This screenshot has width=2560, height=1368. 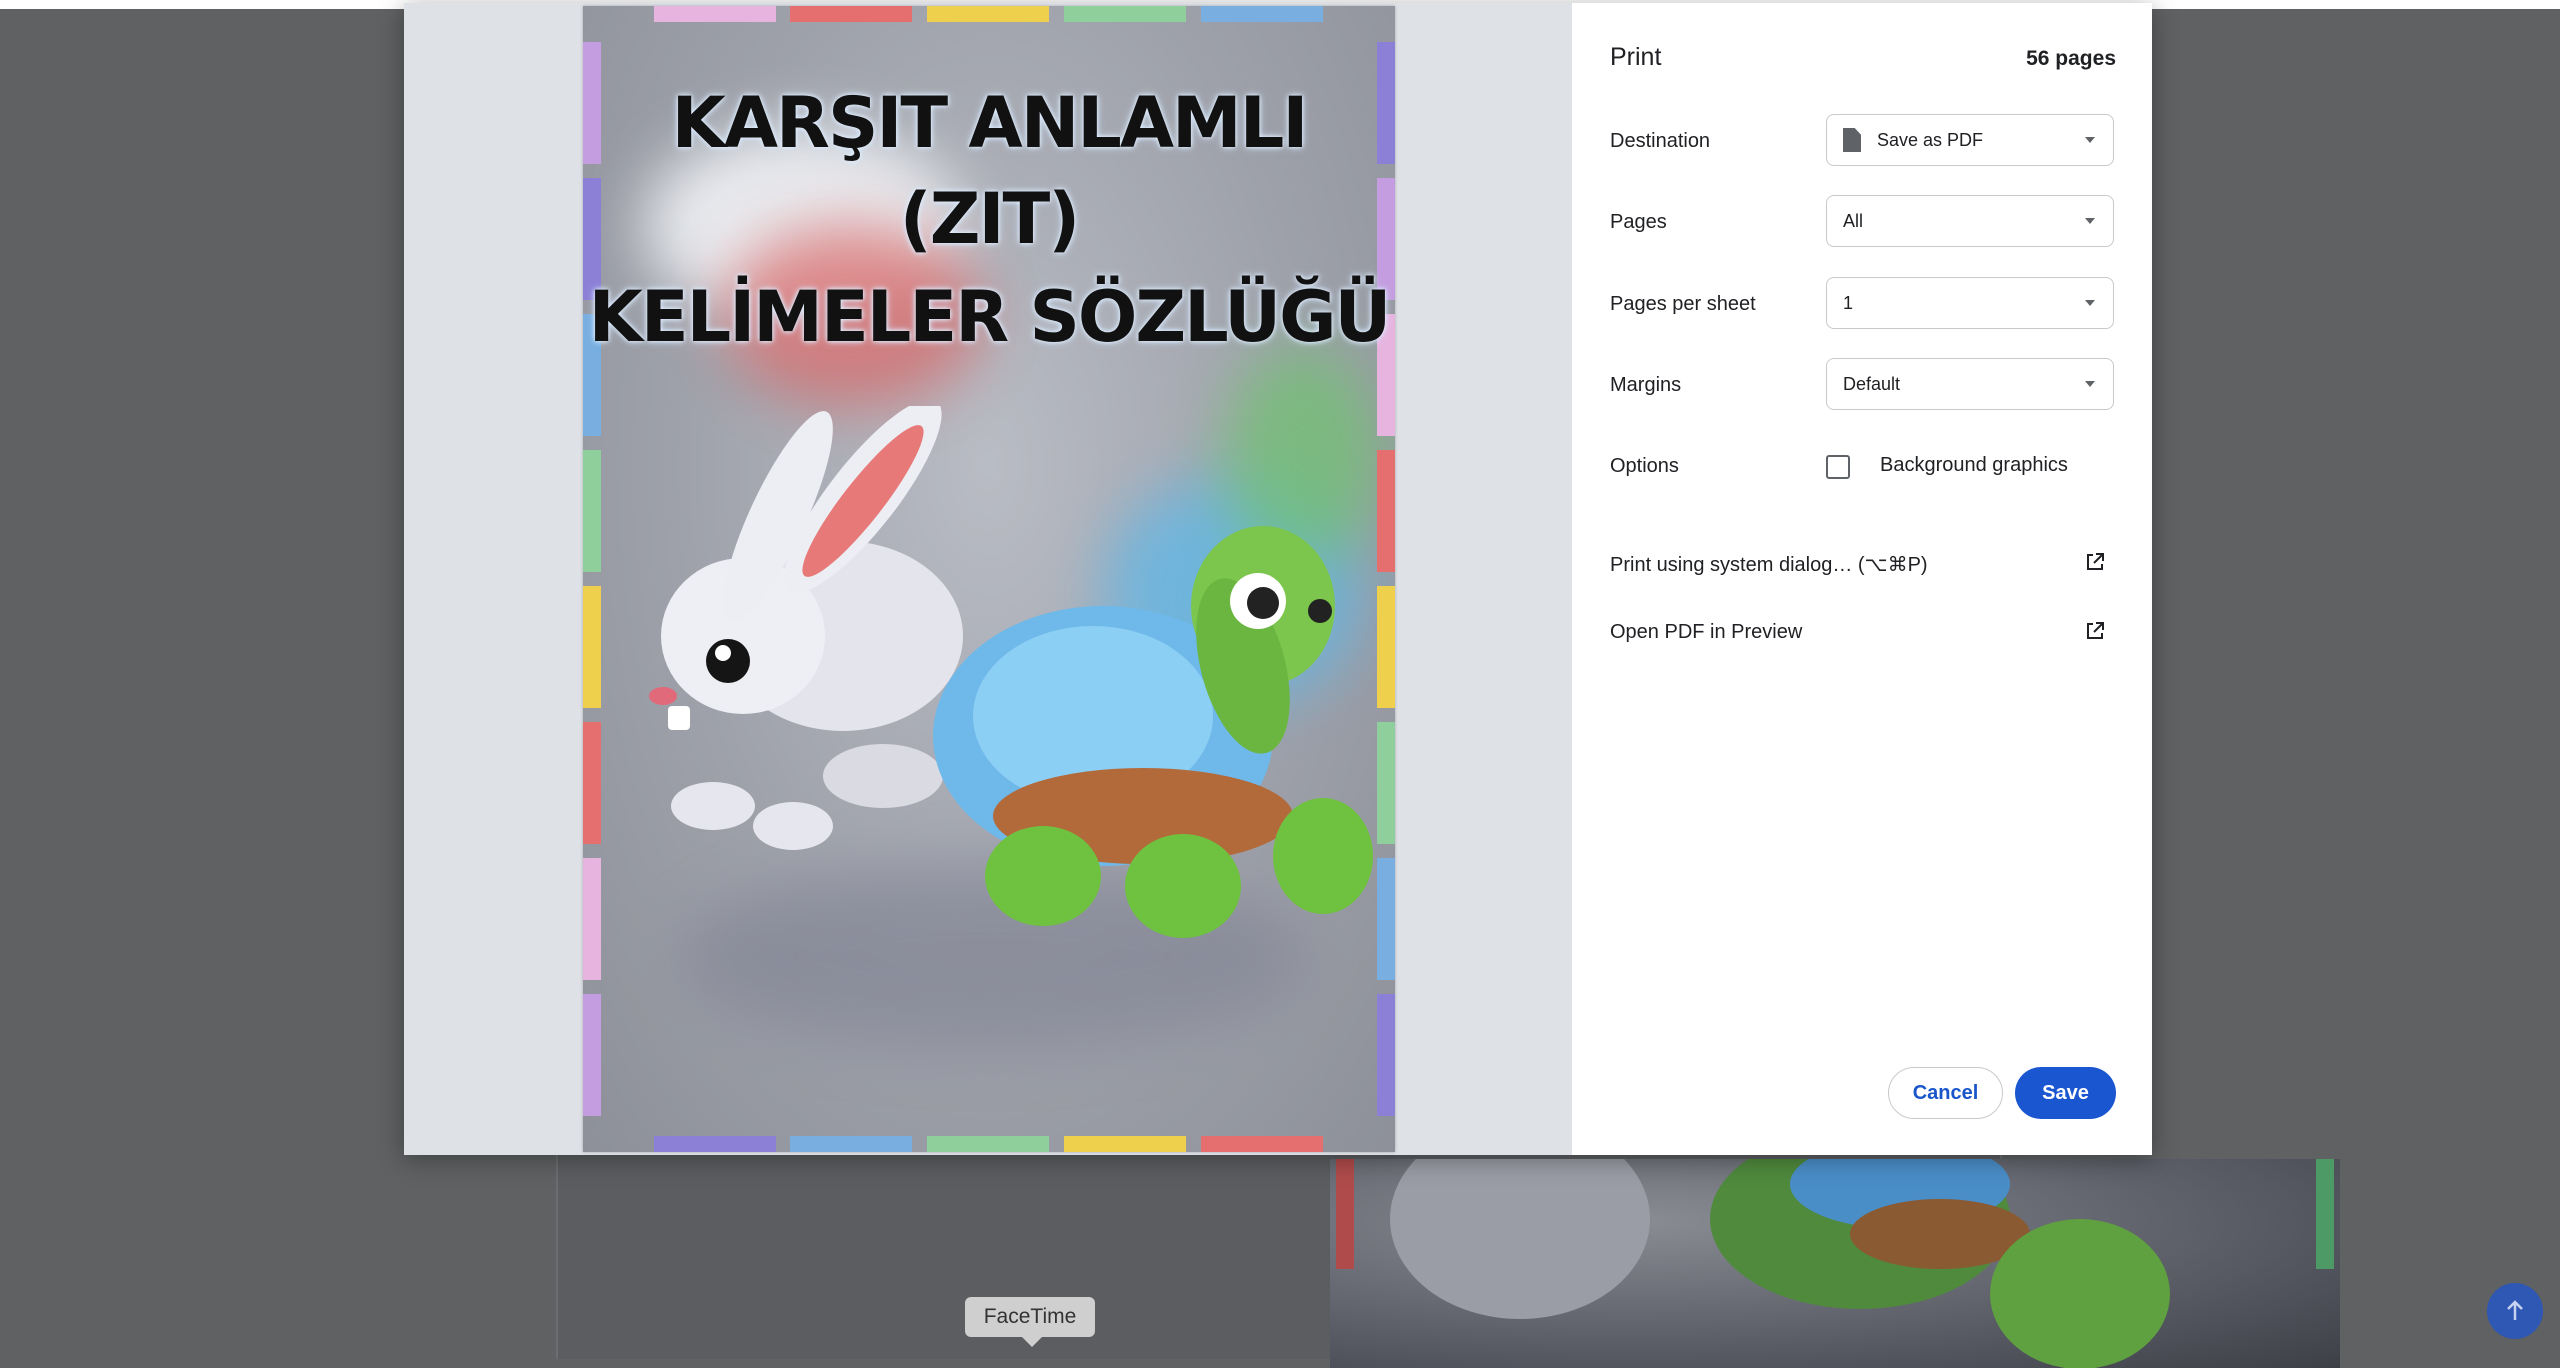 What do you see at coordinates (990, 219) in the screenshot?
I see `cover-title-line-2: (ZIT)` at bounding box center [990, 219].